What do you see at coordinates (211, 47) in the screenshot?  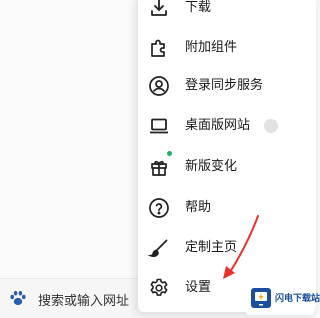 I see `menu-item-label: 附加组件` at bounding box center [211, 47].